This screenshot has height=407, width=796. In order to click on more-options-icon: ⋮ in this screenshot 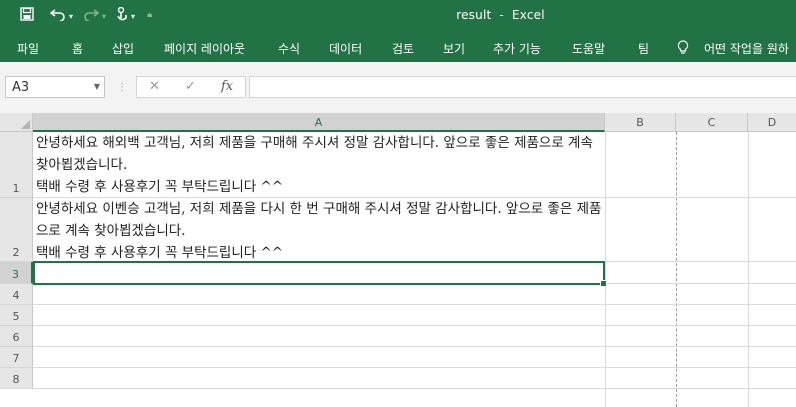, I will do `click(122, 87)`.